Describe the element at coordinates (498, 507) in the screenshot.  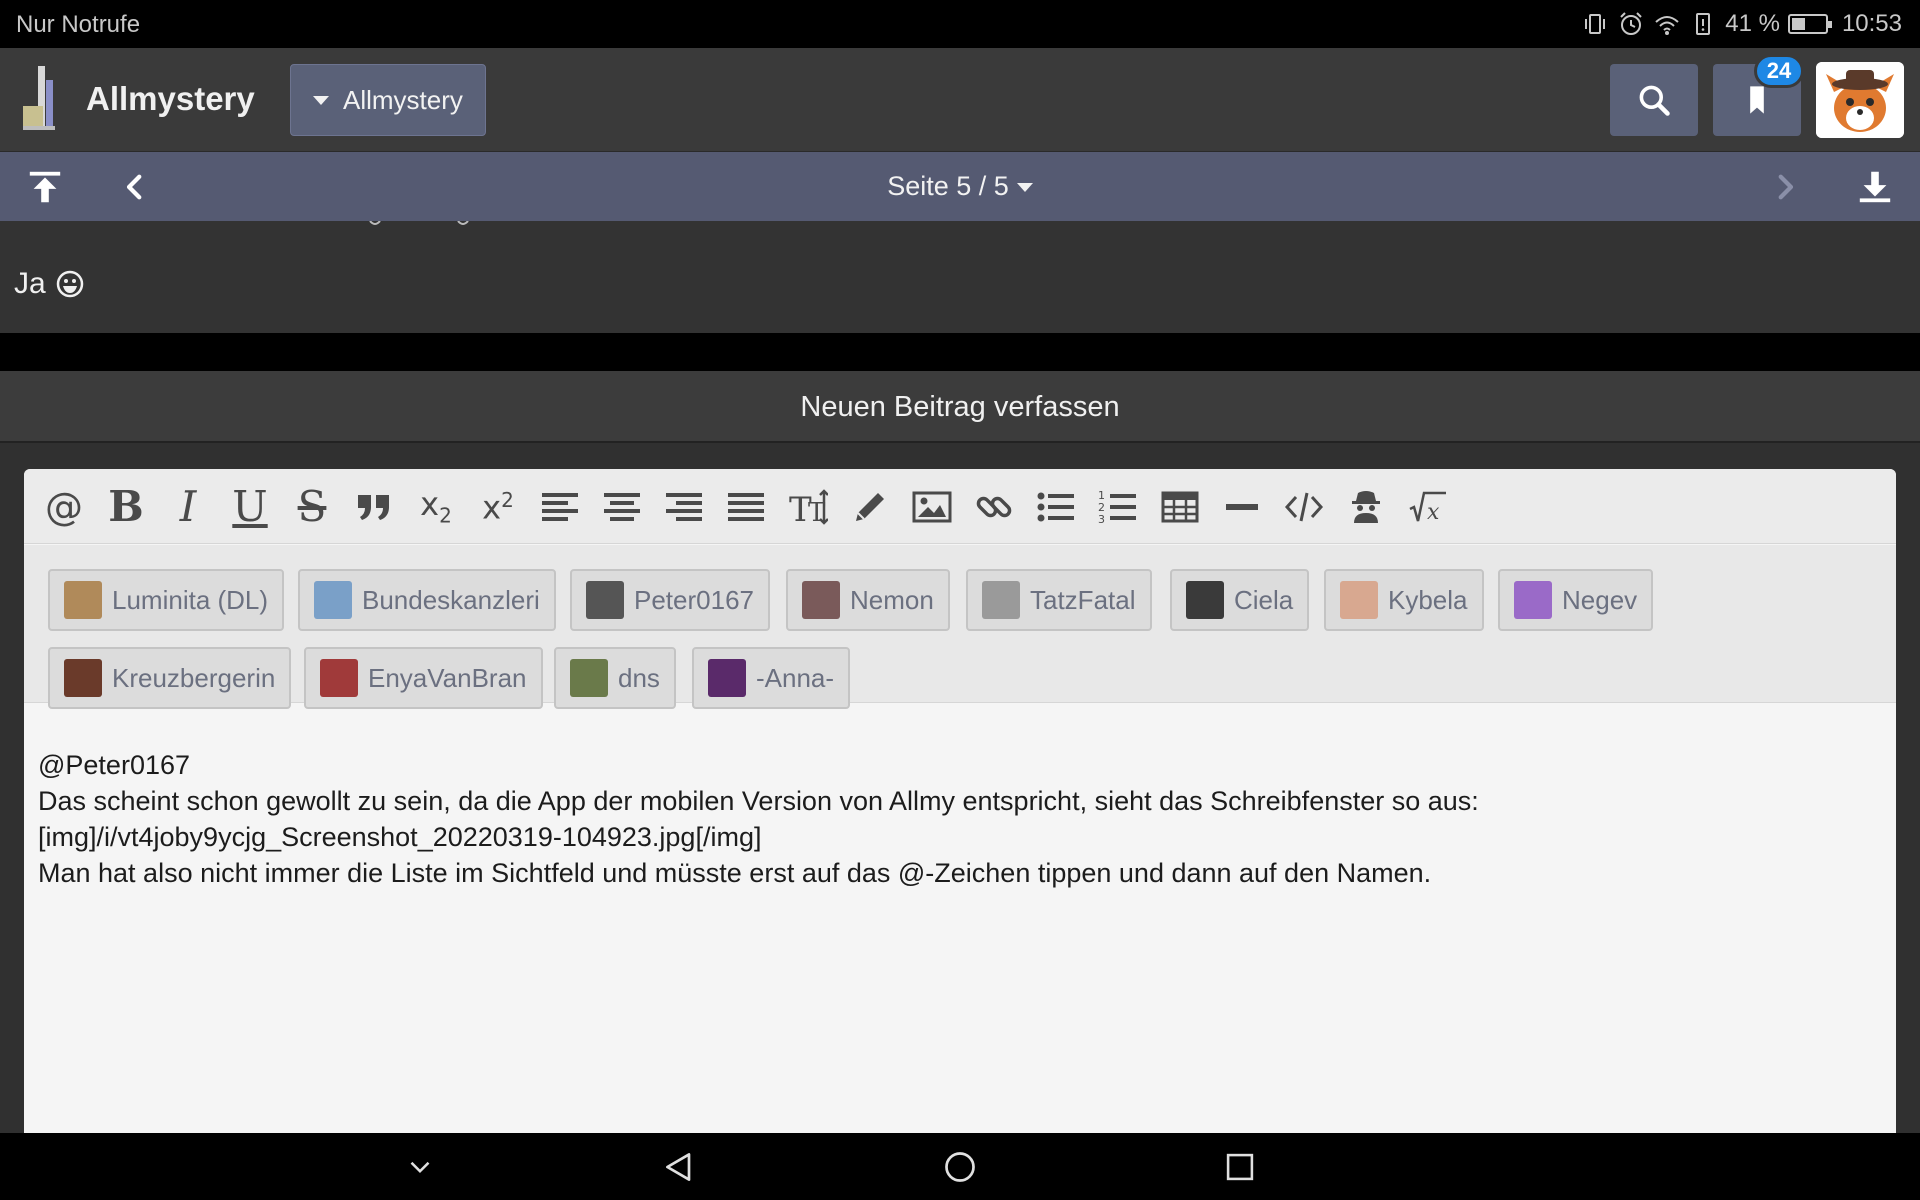
I see `superscript-icon: x2` at that location.